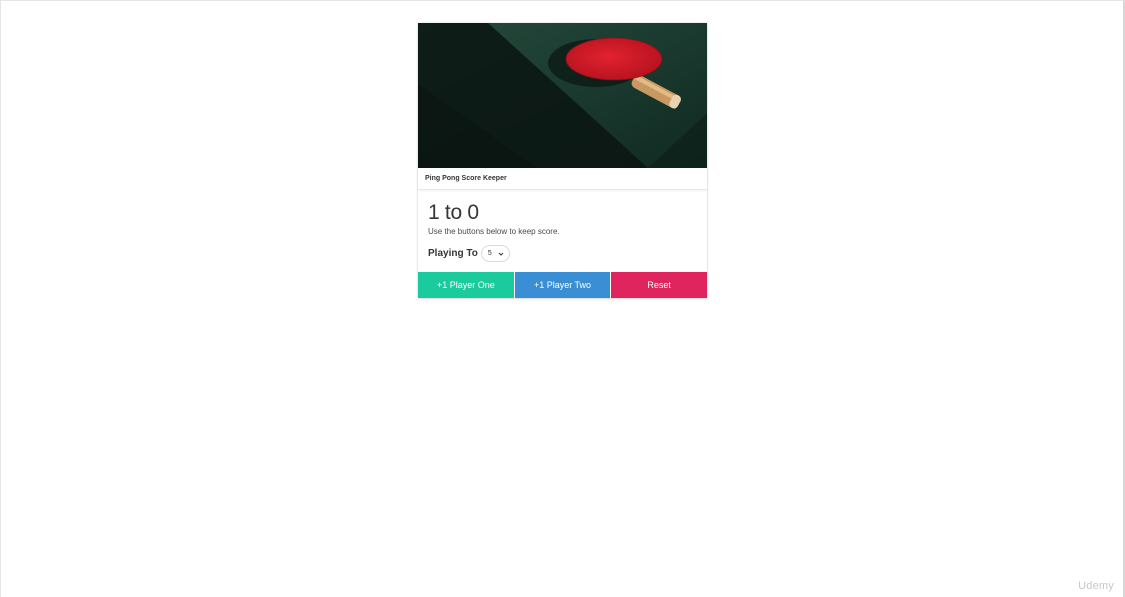 This screenshot has width=1125, height=597. What do you see at coordinates (466, 285) in the screenshot?
I see `player-one-button: +1 Player One` at bounding box center [466, 285].